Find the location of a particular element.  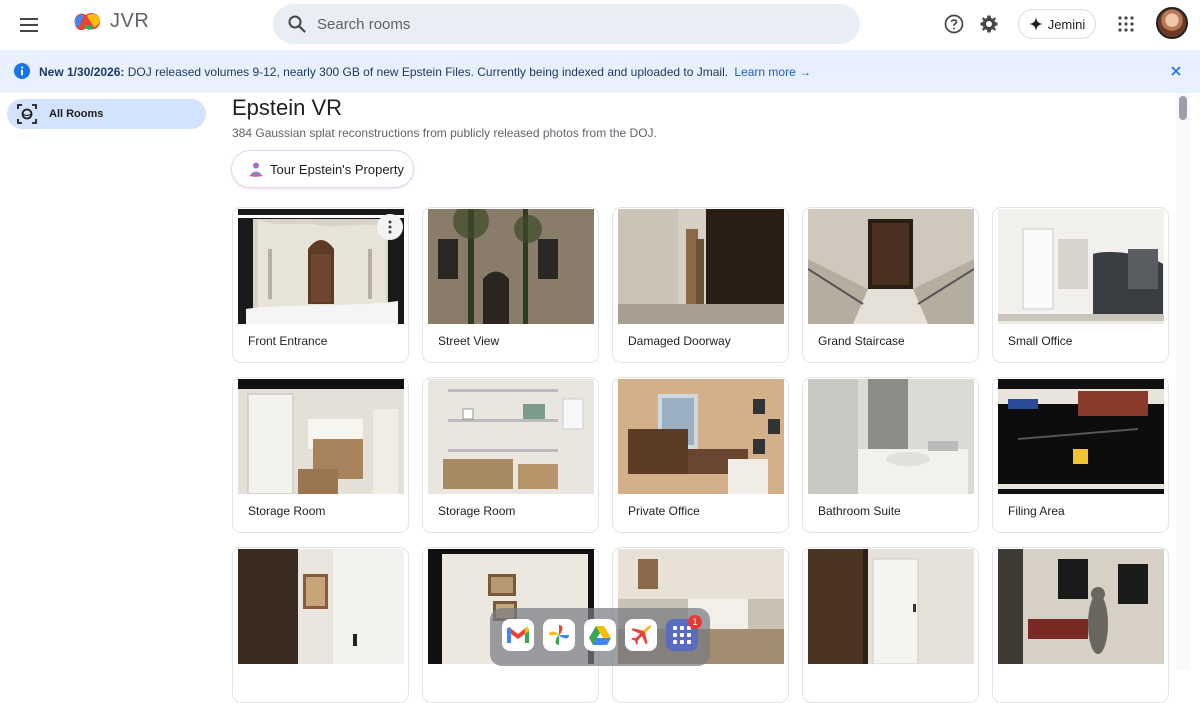

person-icon is located at coordinates (256, 169).